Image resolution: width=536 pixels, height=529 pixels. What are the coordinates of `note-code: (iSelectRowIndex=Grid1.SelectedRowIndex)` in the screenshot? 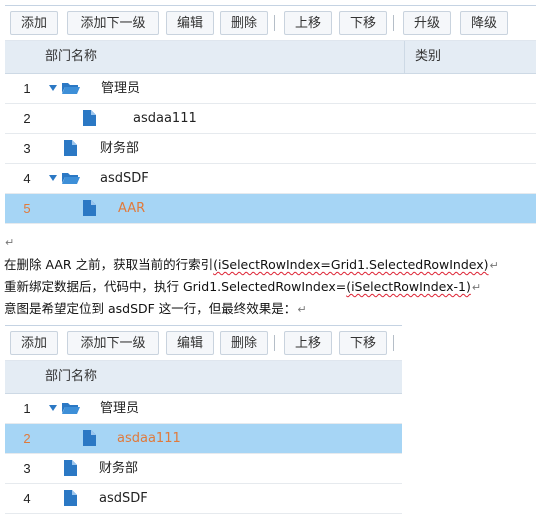 It's located at (351, 264).